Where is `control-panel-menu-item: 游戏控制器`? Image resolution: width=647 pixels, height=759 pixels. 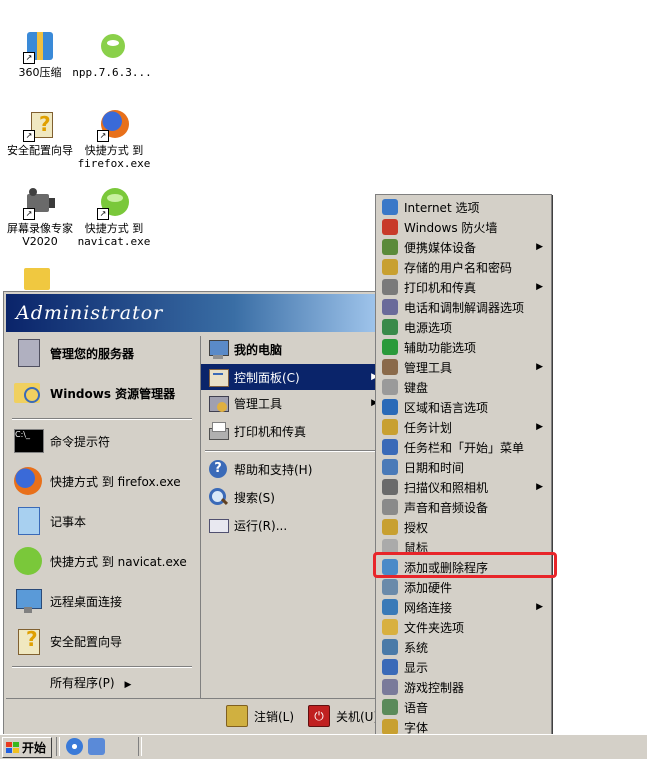 control-panel-menu-item: 游戏控制器 is located at coordinates (463, 687).